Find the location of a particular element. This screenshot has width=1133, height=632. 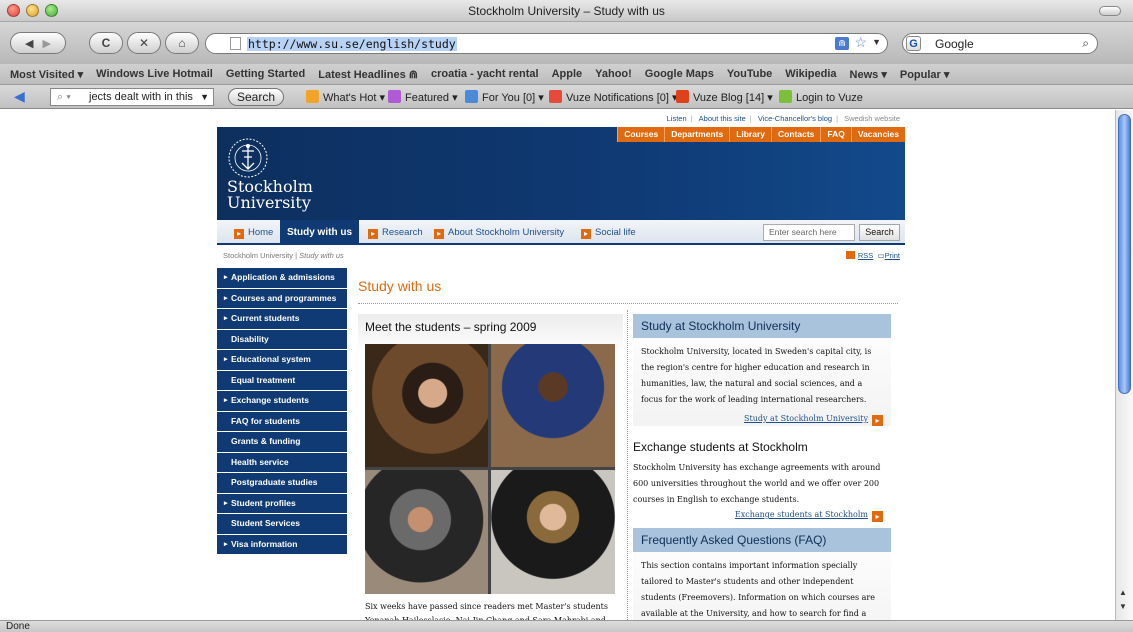

url-history-dropdown-icon: ▼ is located at coordinates (876, 42).